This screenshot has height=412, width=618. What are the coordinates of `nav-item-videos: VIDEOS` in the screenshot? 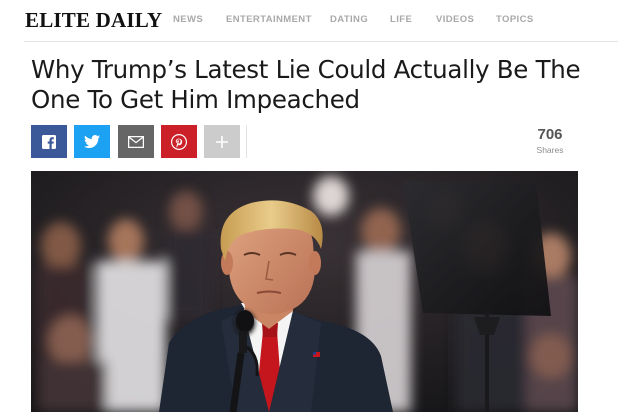 It's located at (455, 19).